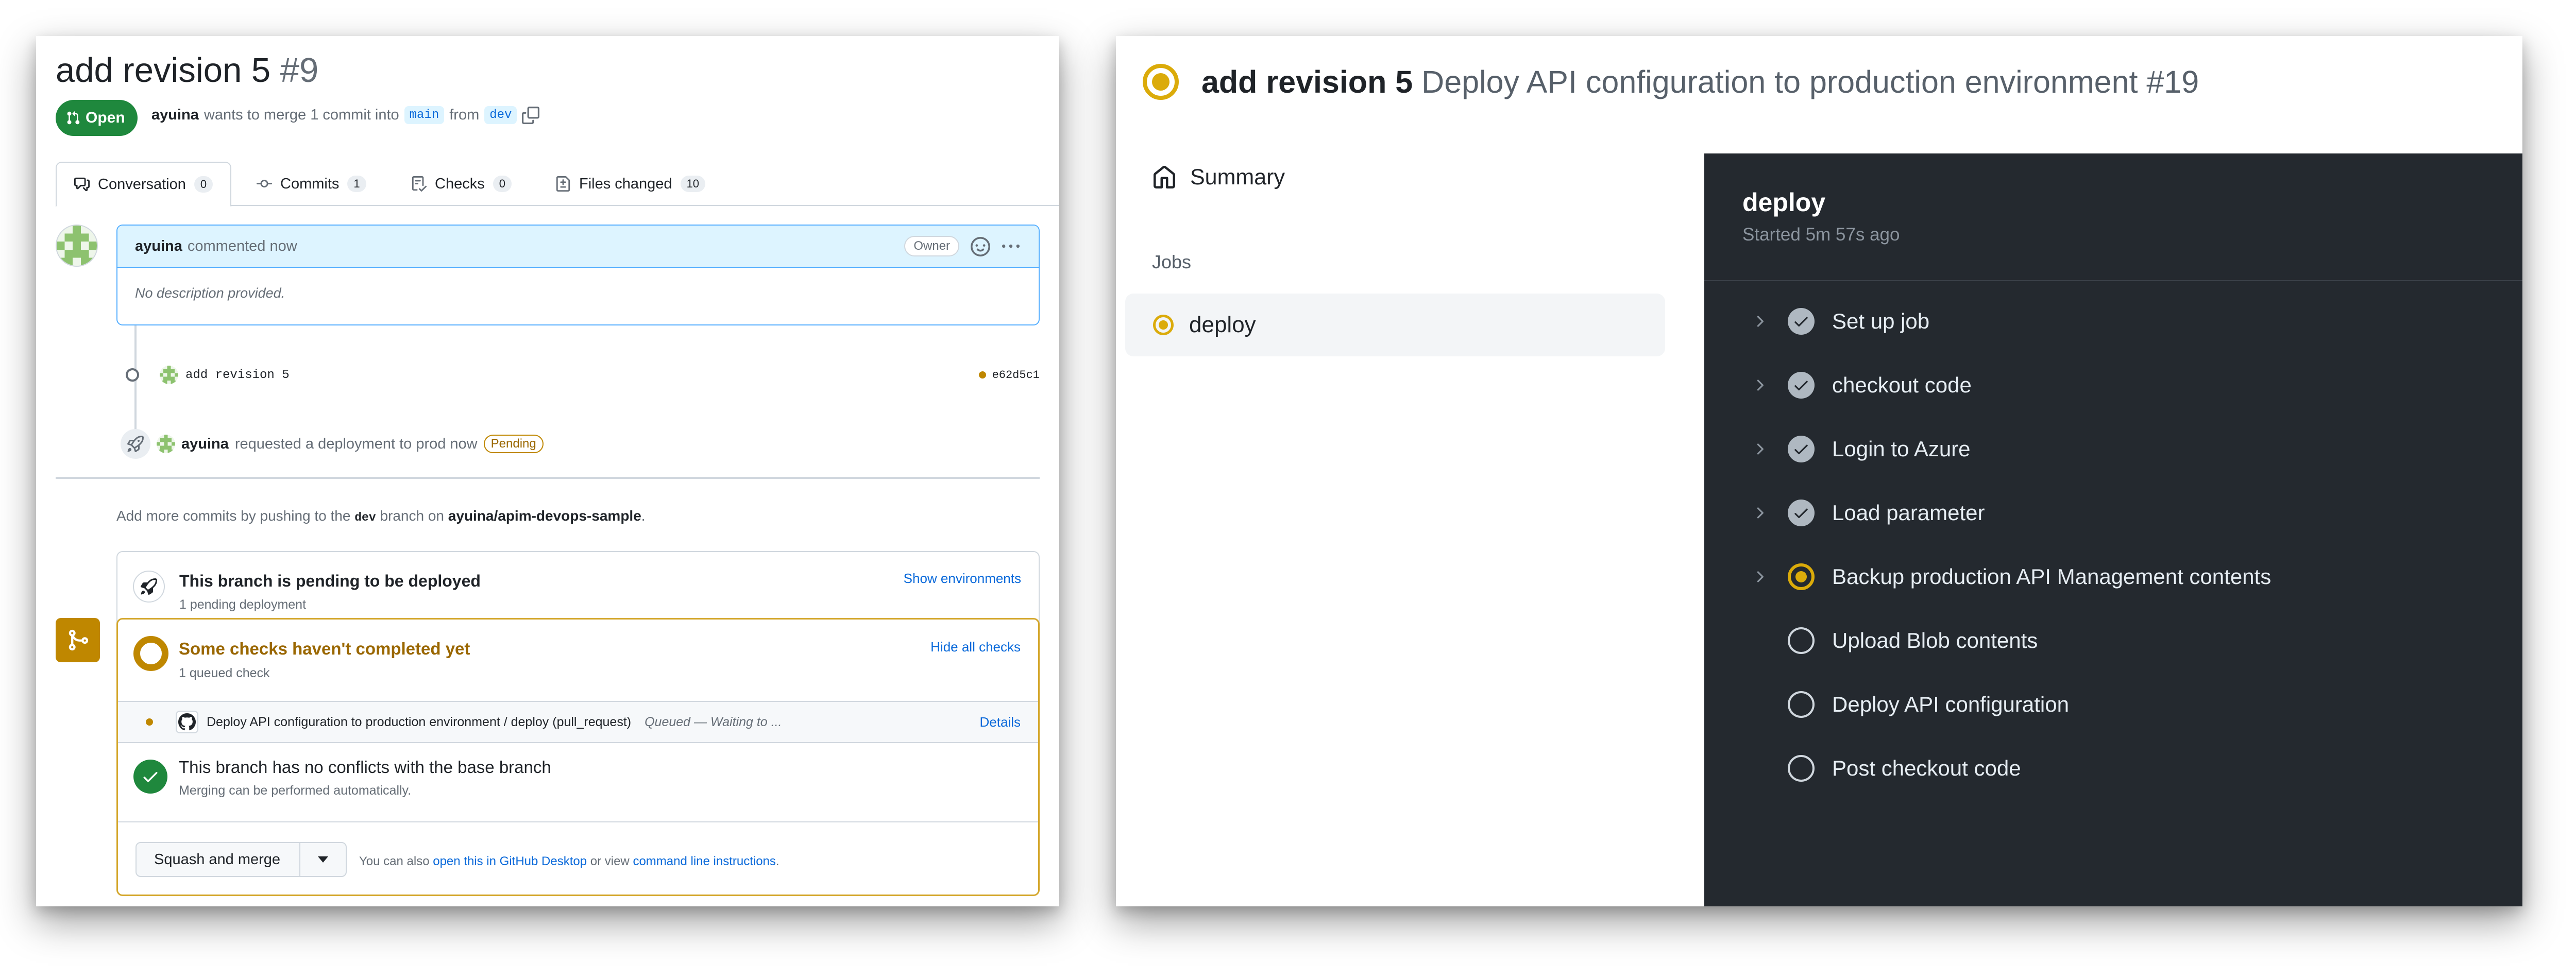 Image resolution: width=2576 pixels, height=980 pixels. I want to click on merge-text-from: from, so click(464, 115).